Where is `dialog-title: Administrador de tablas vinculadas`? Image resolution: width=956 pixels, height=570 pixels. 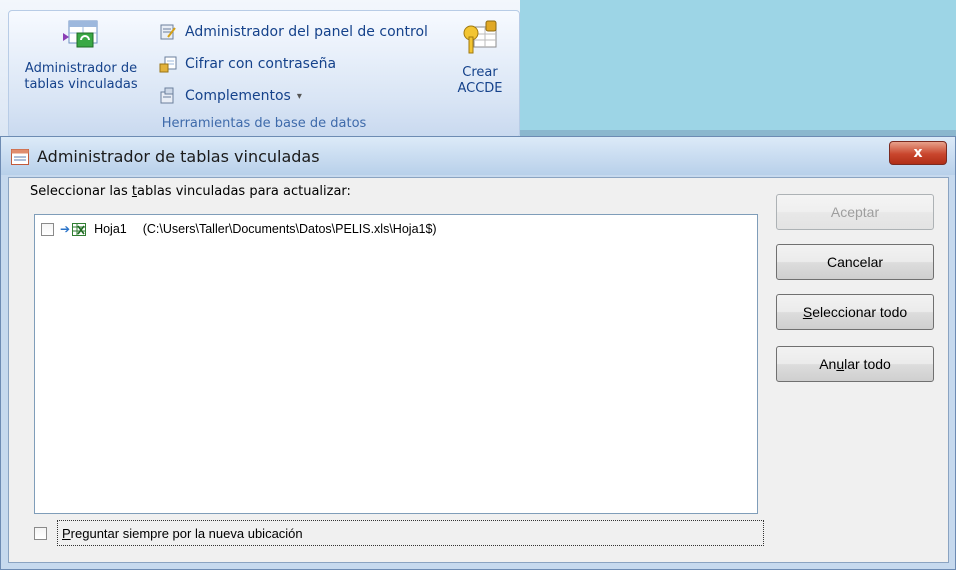
dialog-title: Administrador de tablas vinculadas is located at coordinates (178, 156).